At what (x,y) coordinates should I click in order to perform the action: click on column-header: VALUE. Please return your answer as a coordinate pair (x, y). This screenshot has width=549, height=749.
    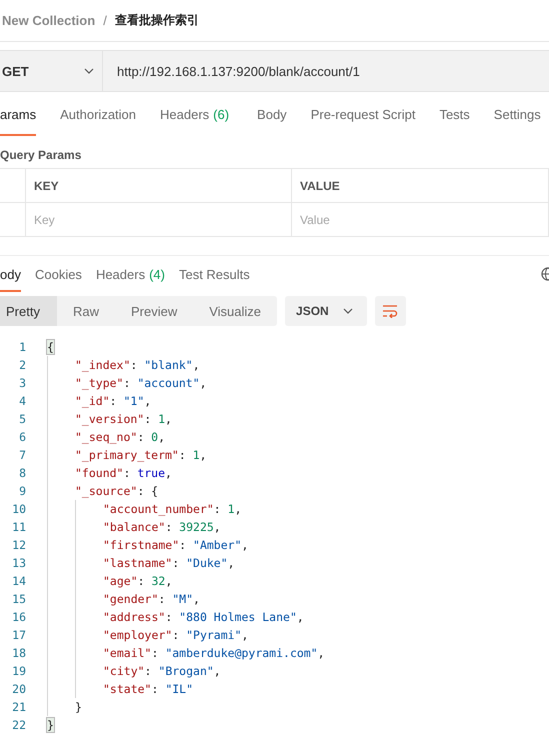
    Looking at the image, I should click on (420, 185).